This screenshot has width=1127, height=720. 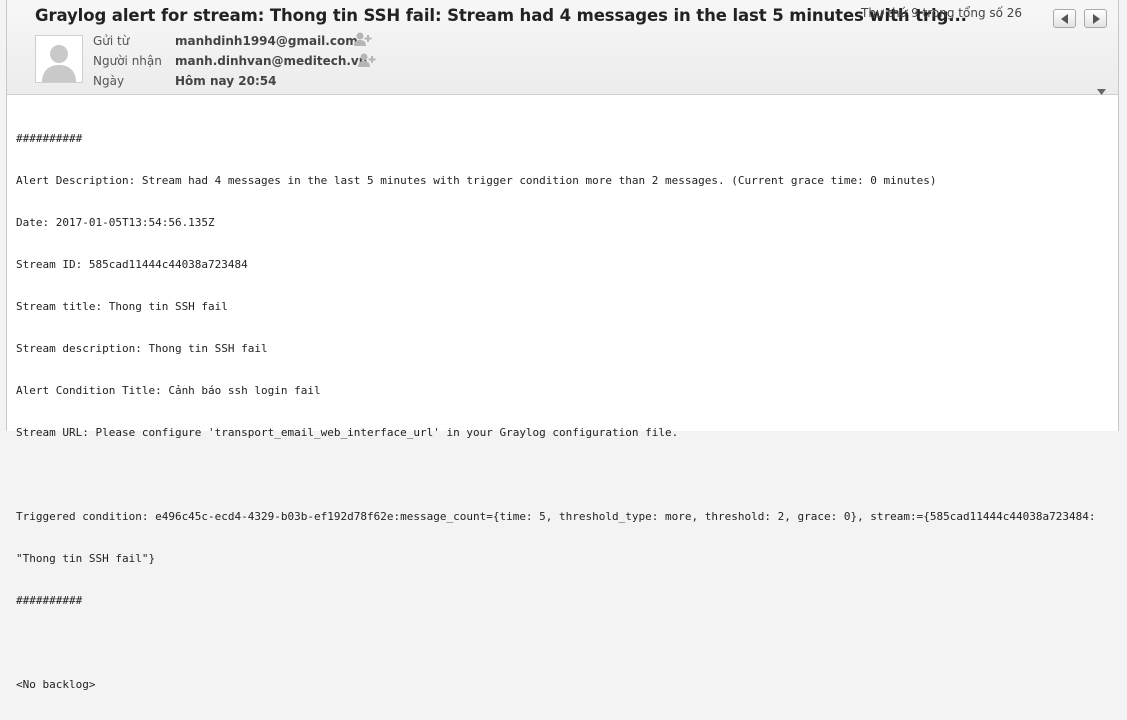 What do you see at coordinates (266, 41) in the screenshot?
I see `from-value: manhdinh1994@gmail.com` at bounding box center [266, 41].